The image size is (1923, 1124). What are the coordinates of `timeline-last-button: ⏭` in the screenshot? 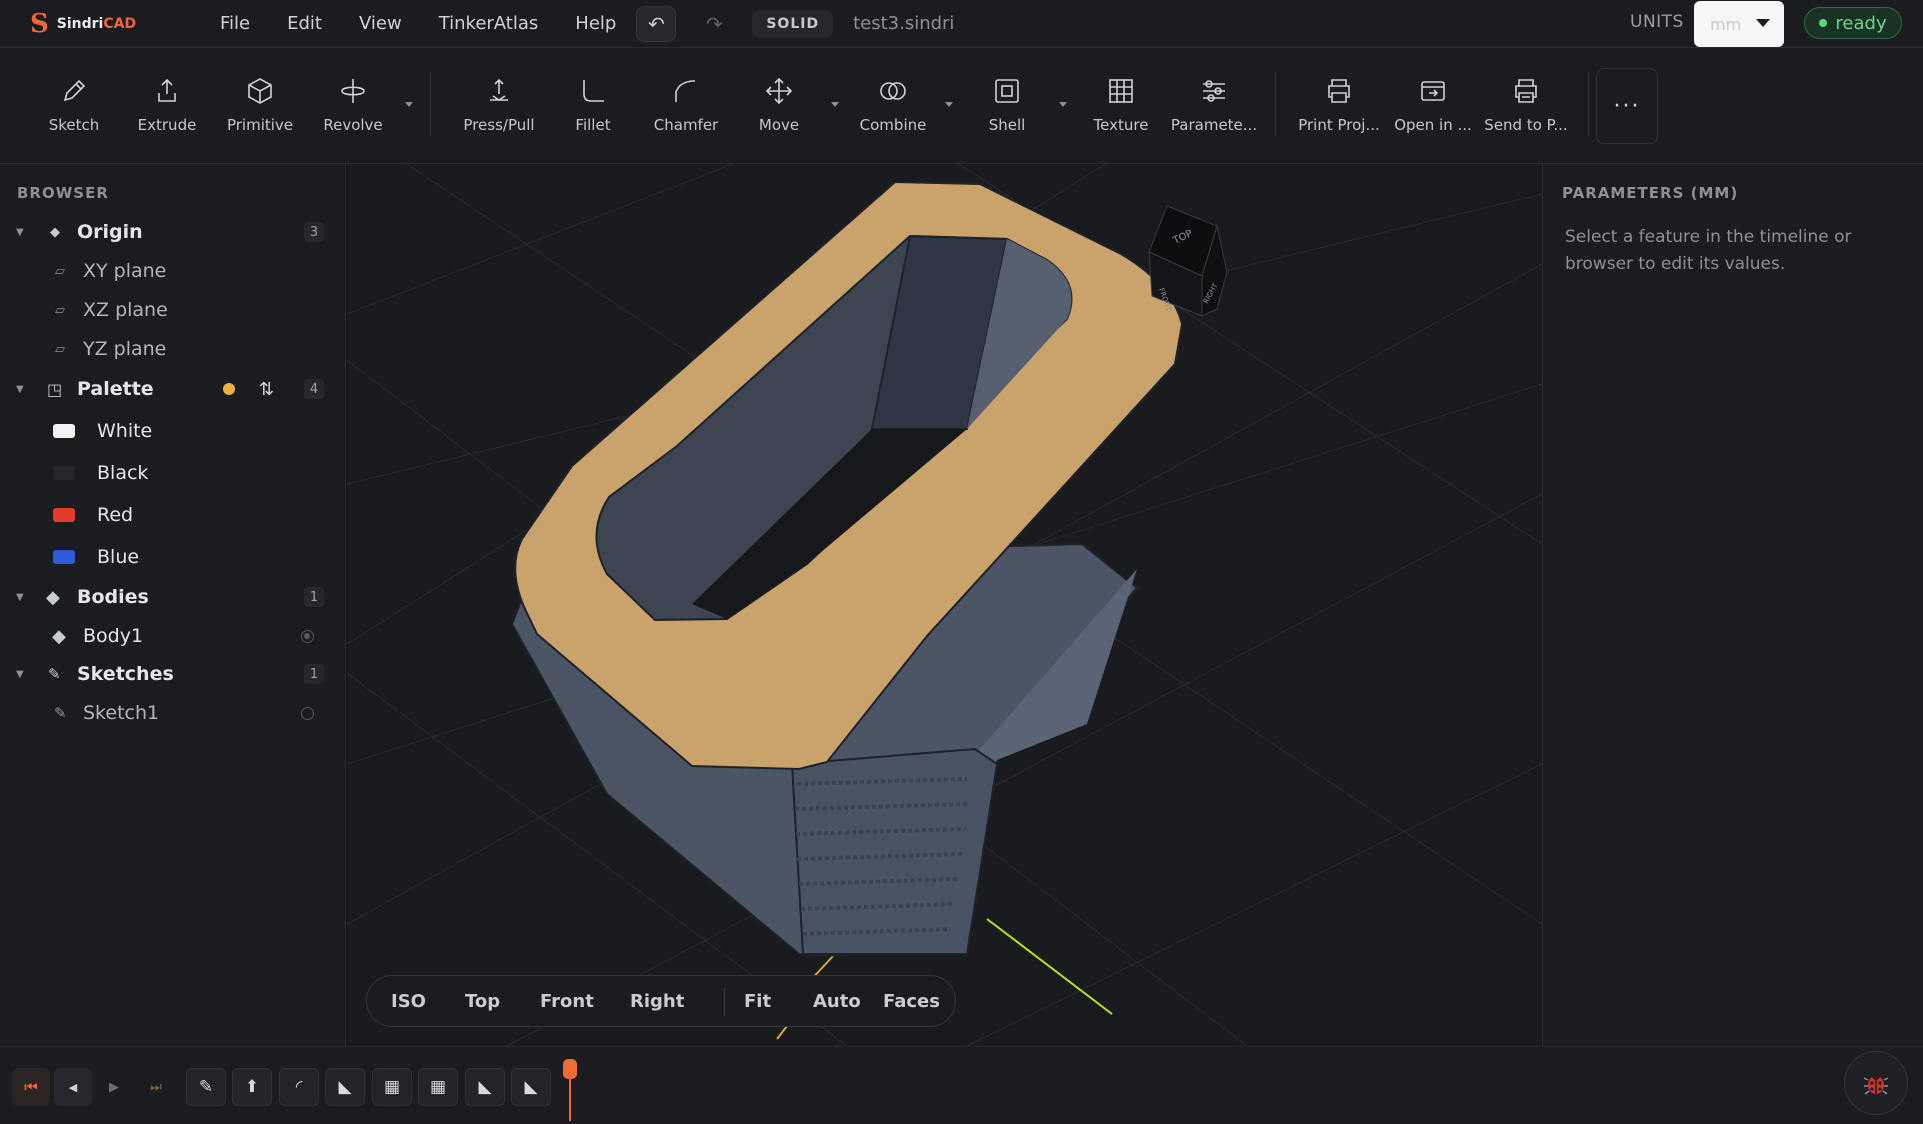 It's located at (156, 1087).